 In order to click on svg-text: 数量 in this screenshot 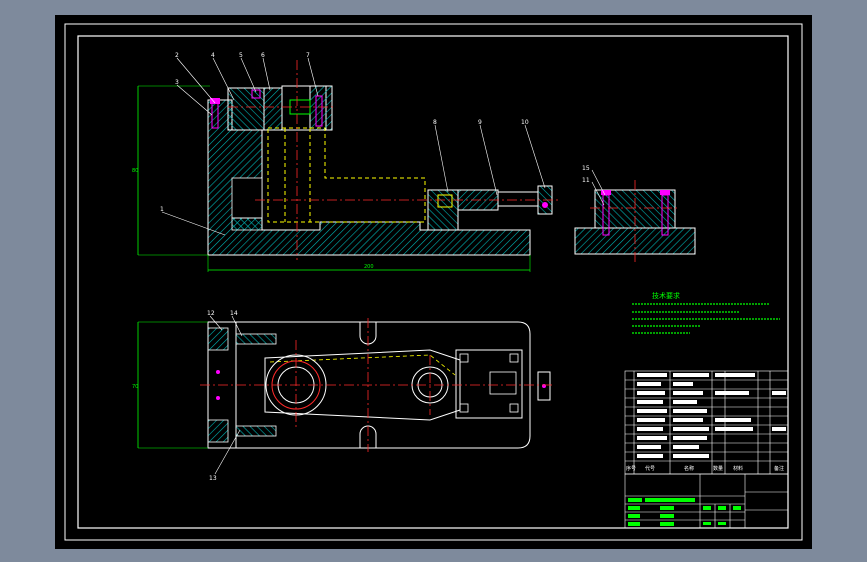, I will do `click(718, 468)`.